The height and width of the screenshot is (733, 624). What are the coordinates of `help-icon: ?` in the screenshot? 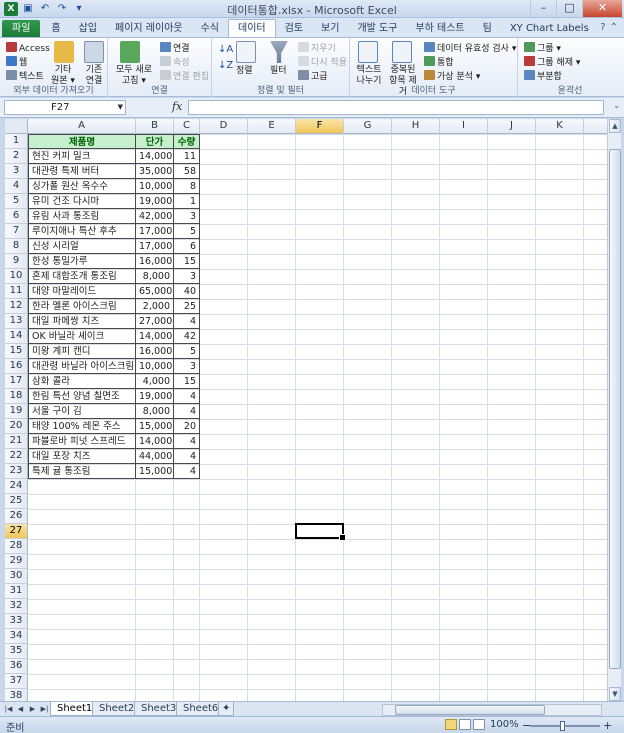 It's located at (602, 27).